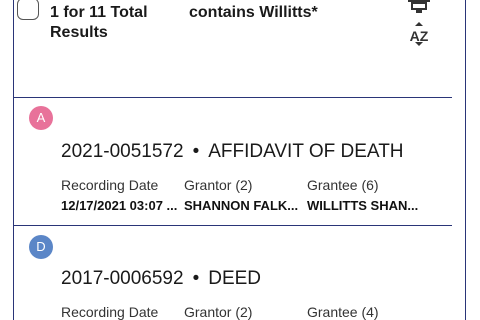 The image size is (480, 320). I want to click on result-badge: A, so click(41, 118).